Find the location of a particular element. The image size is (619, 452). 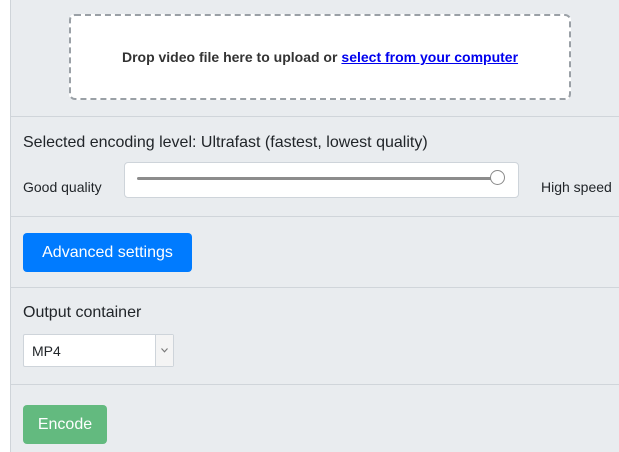

high-speed-label: High speed is located at coordinates (576, 187).